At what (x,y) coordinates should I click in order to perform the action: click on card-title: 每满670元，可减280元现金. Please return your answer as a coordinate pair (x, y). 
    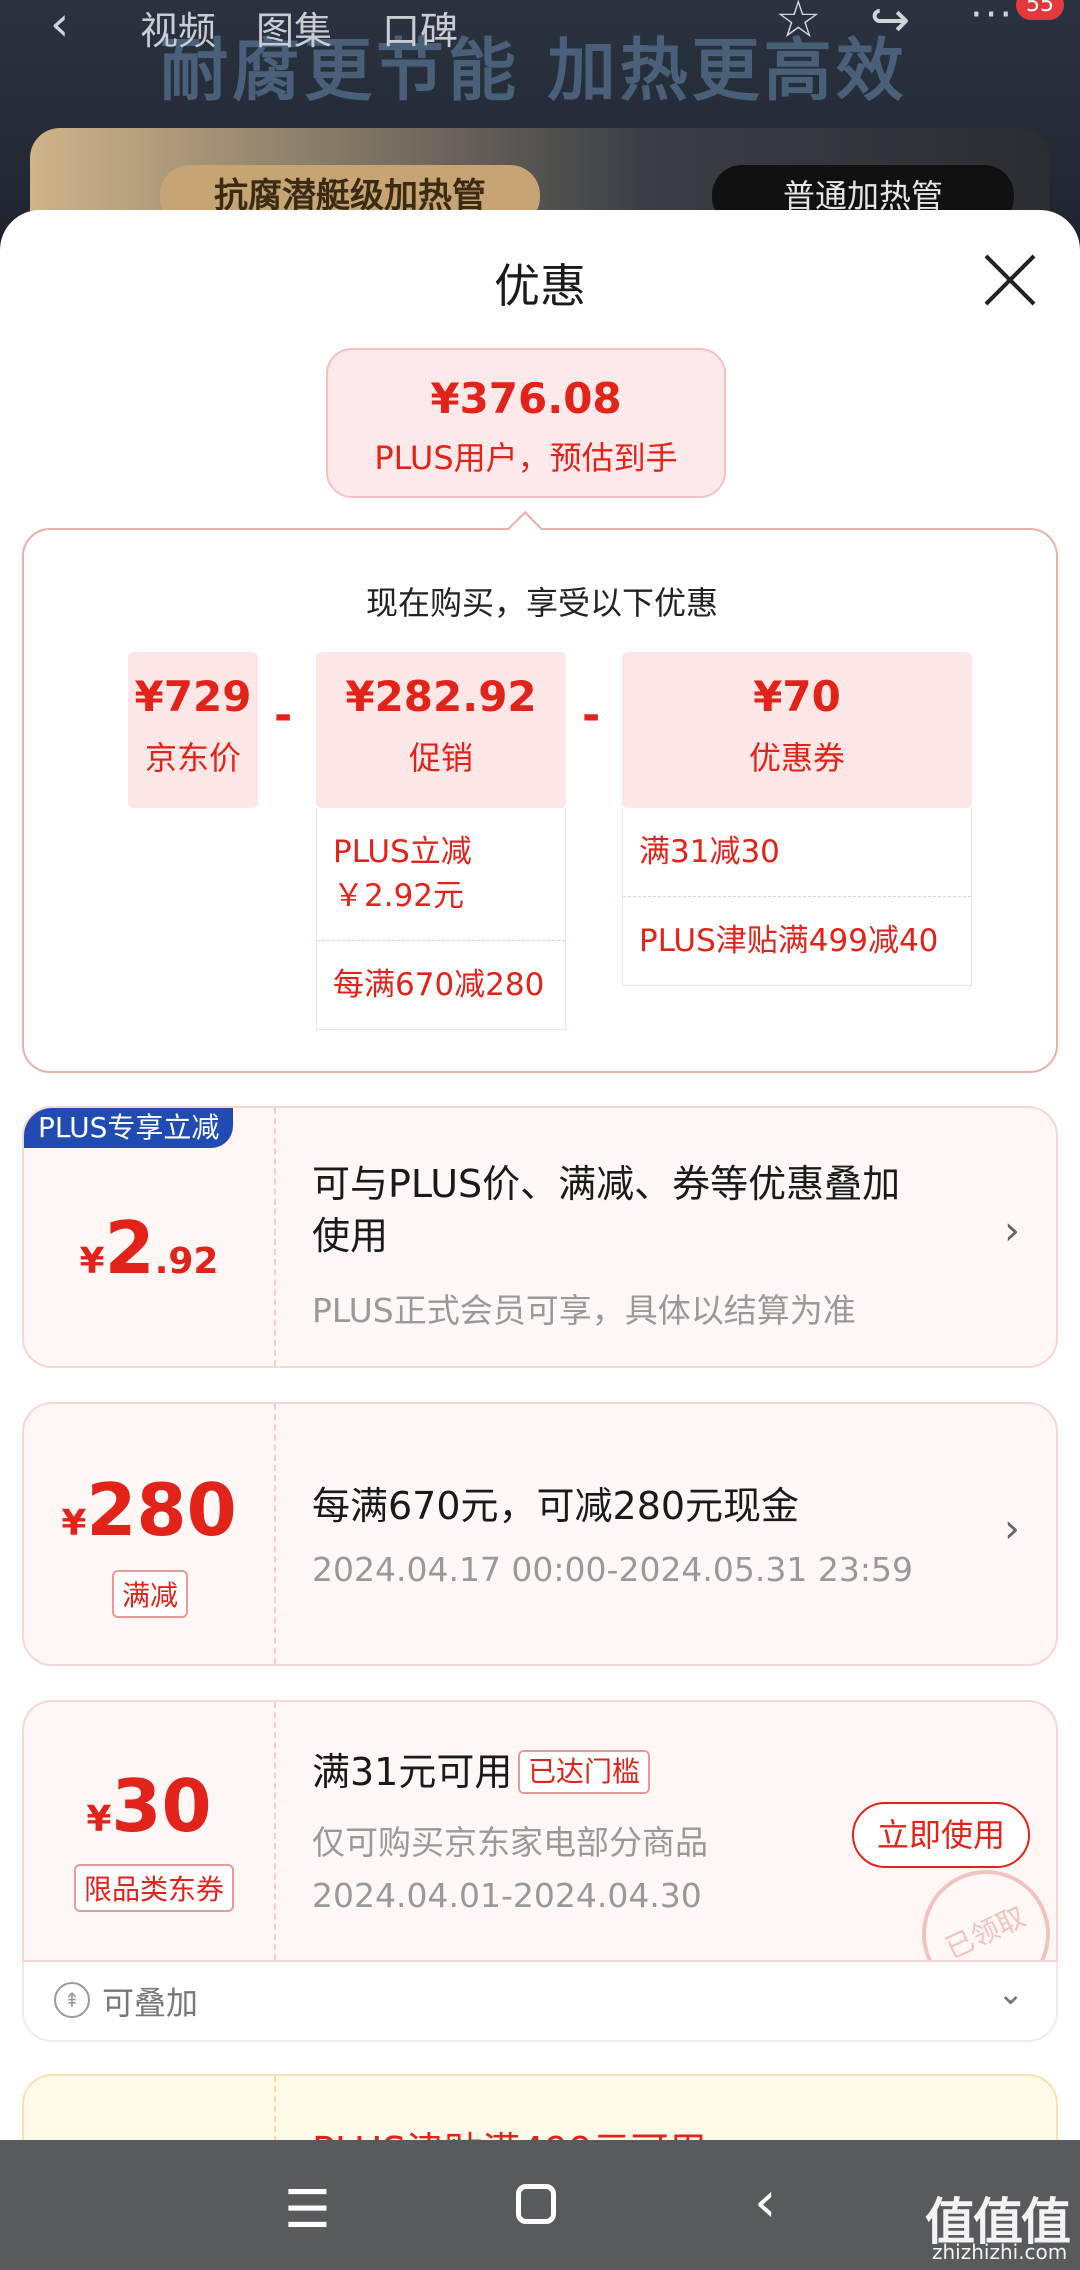
    Looking at the image, I should click on (556, 1506).